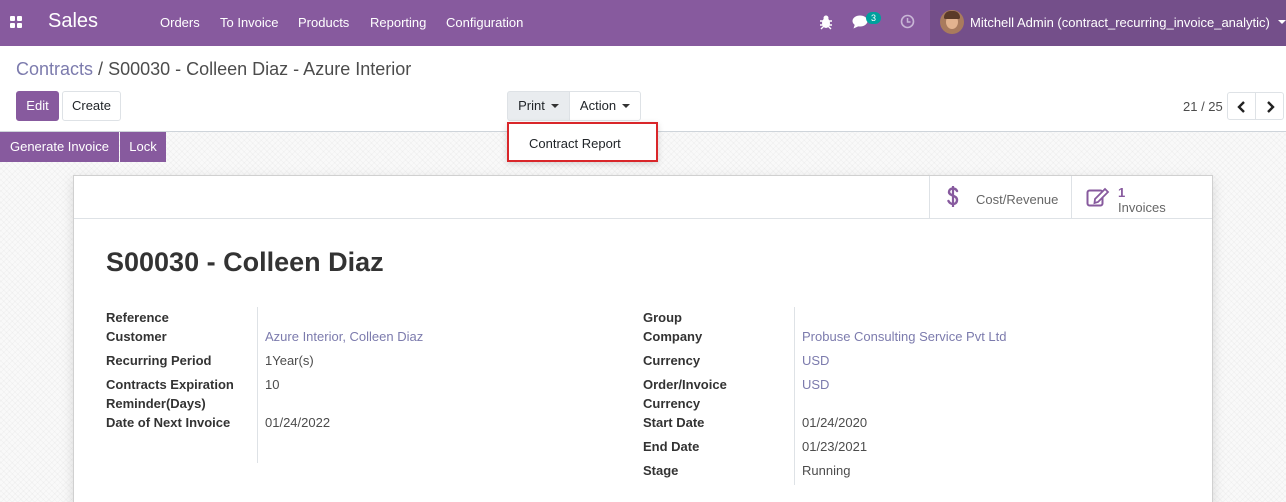 The width and height of the screenshot is (1286, 502). Describe the element at coordinates (272, 384) in the screenshot. I see `expiration-reminder-value: 10` at that location.